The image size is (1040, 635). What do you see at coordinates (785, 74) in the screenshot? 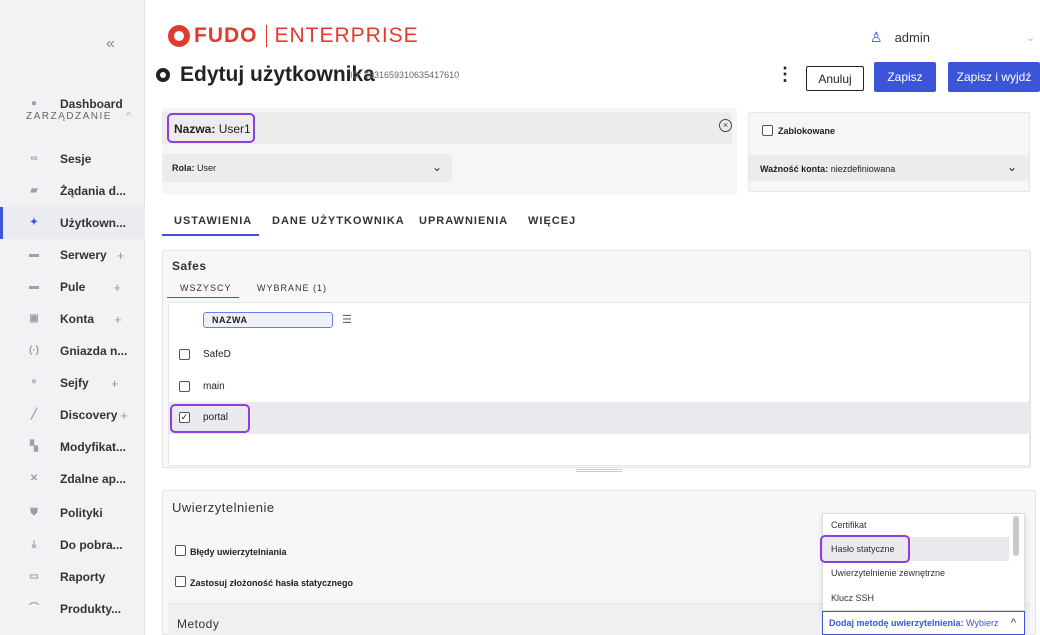
I see `more-options-icon: ⋮` at bounding box center [785, 74].